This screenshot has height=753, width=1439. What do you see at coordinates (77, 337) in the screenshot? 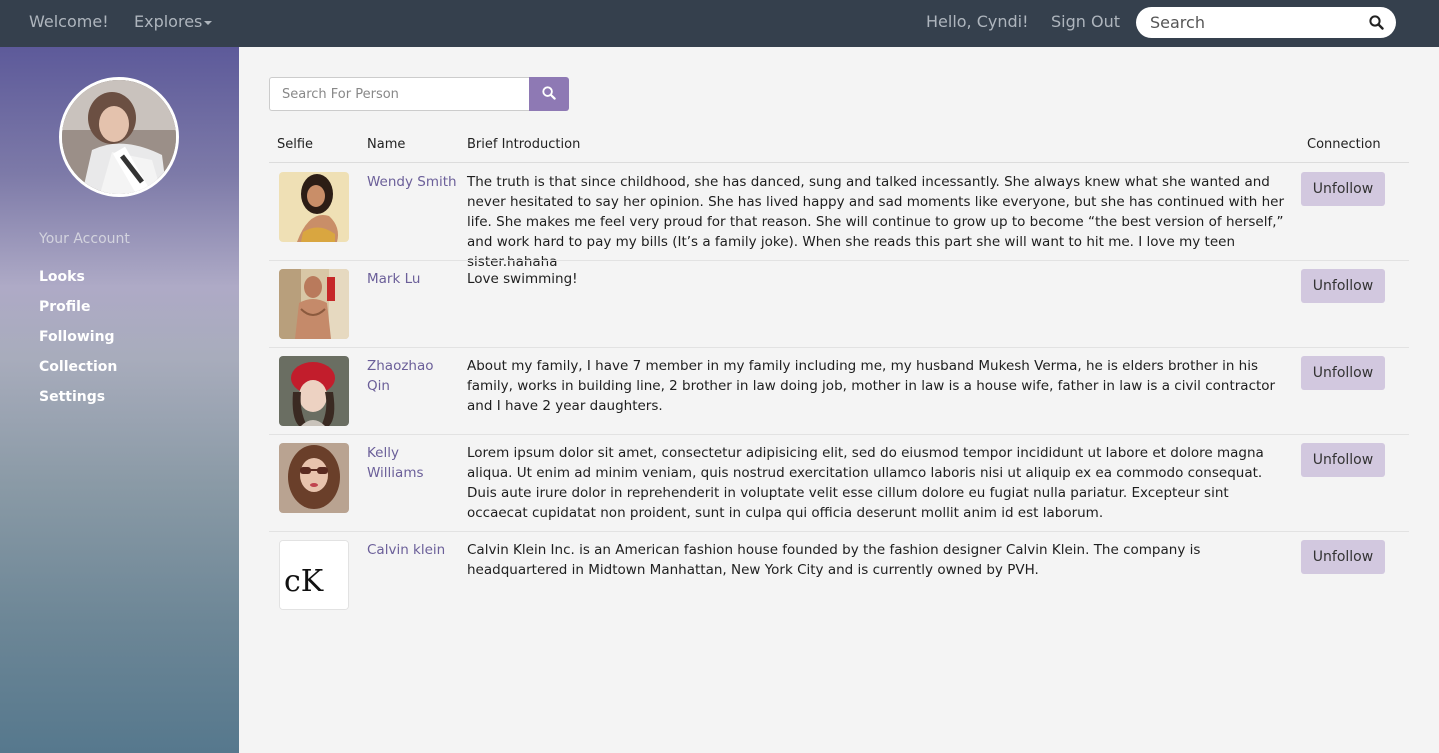
I see `sidebar-item-following: Following` at bounding box center [77, 337].